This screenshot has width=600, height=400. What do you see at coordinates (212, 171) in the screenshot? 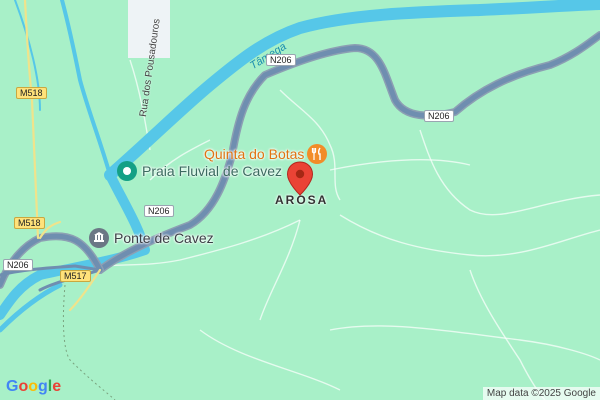
I see `poi-label-praia-fluvial: Praia Fluvial de Cavez` at bounding box center [212, 171].